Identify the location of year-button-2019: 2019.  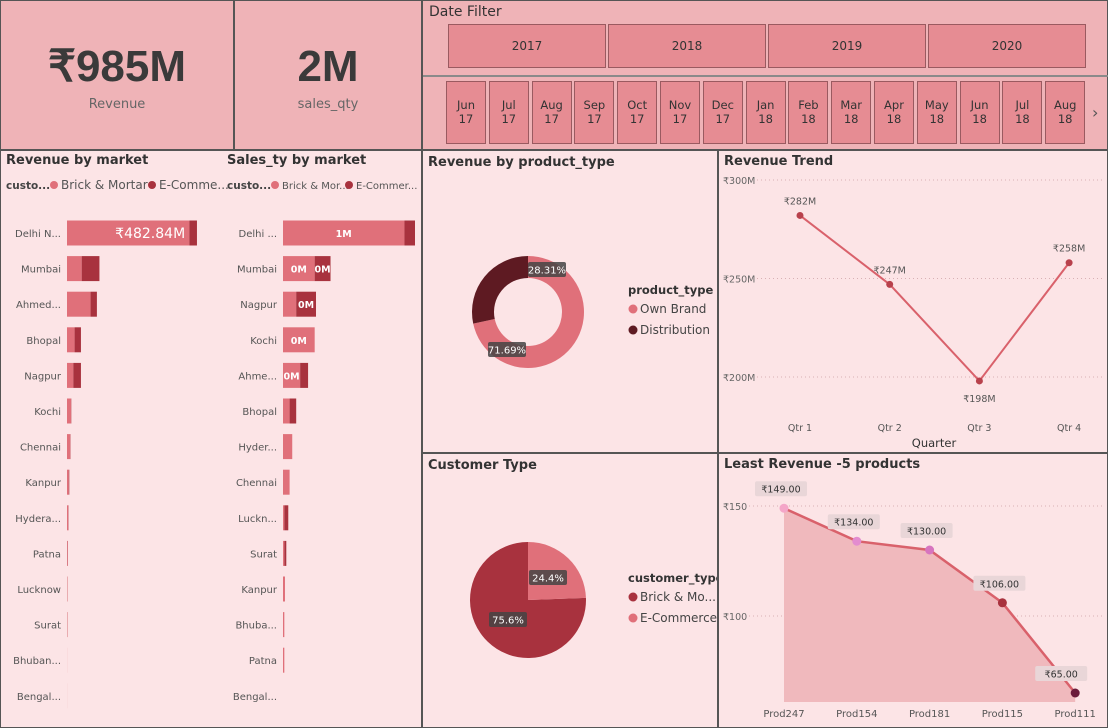
(847, 46).